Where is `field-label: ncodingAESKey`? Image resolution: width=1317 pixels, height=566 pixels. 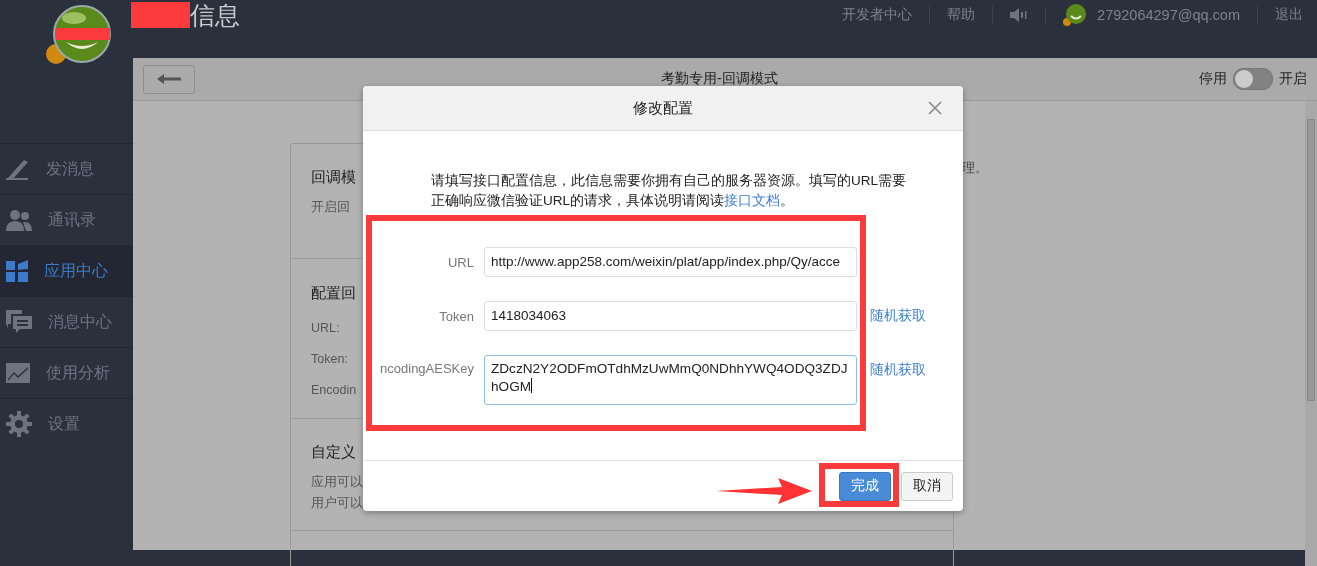 field-label: ncodingAESKey is located at coordinates (426, 368).